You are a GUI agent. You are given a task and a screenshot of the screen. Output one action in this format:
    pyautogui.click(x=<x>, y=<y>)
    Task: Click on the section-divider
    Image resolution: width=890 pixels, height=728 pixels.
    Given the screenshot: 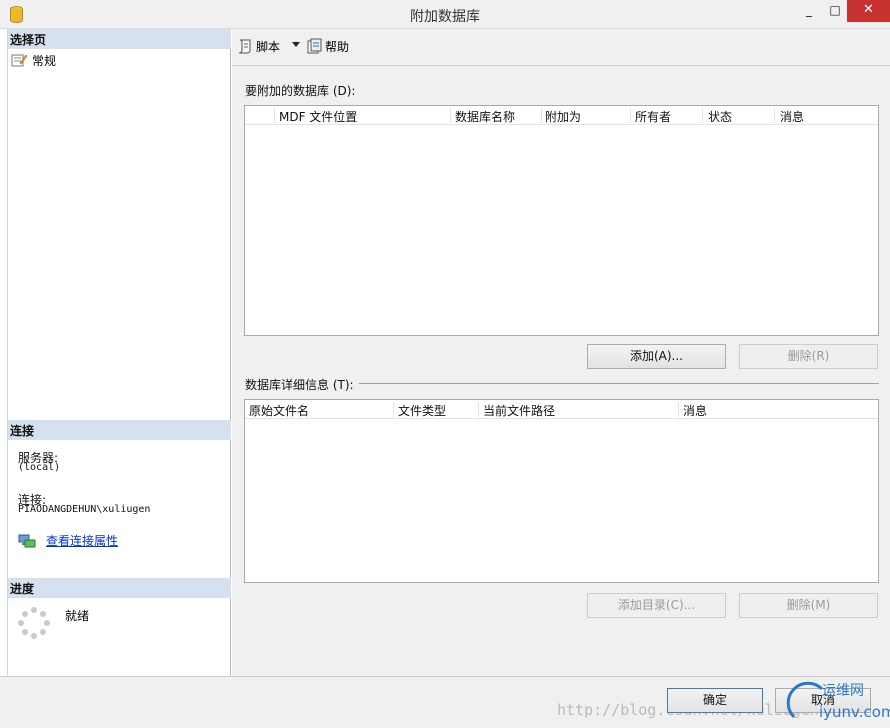 What is the action you would take?
    pyautogui.click(x=619, y=383)
    